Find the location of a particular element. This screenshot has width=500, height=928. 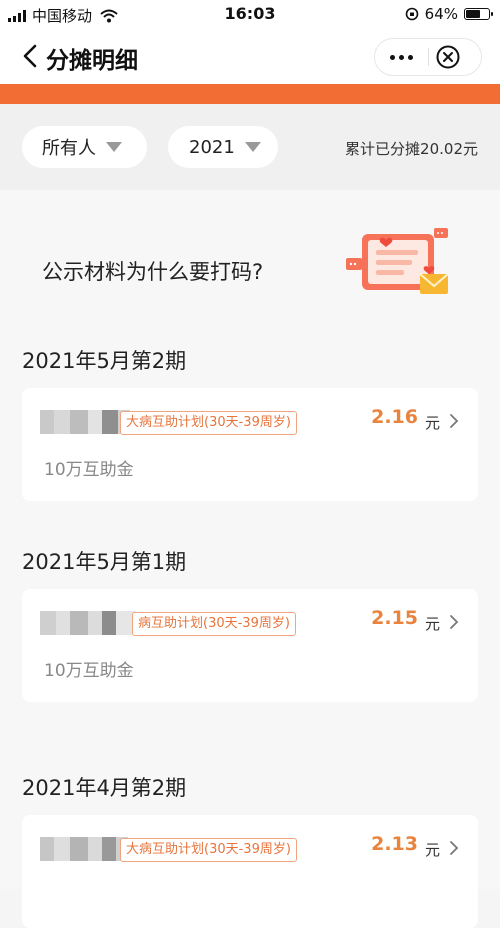

year-filter-label: 2021 is located at coordinates (212, 147).